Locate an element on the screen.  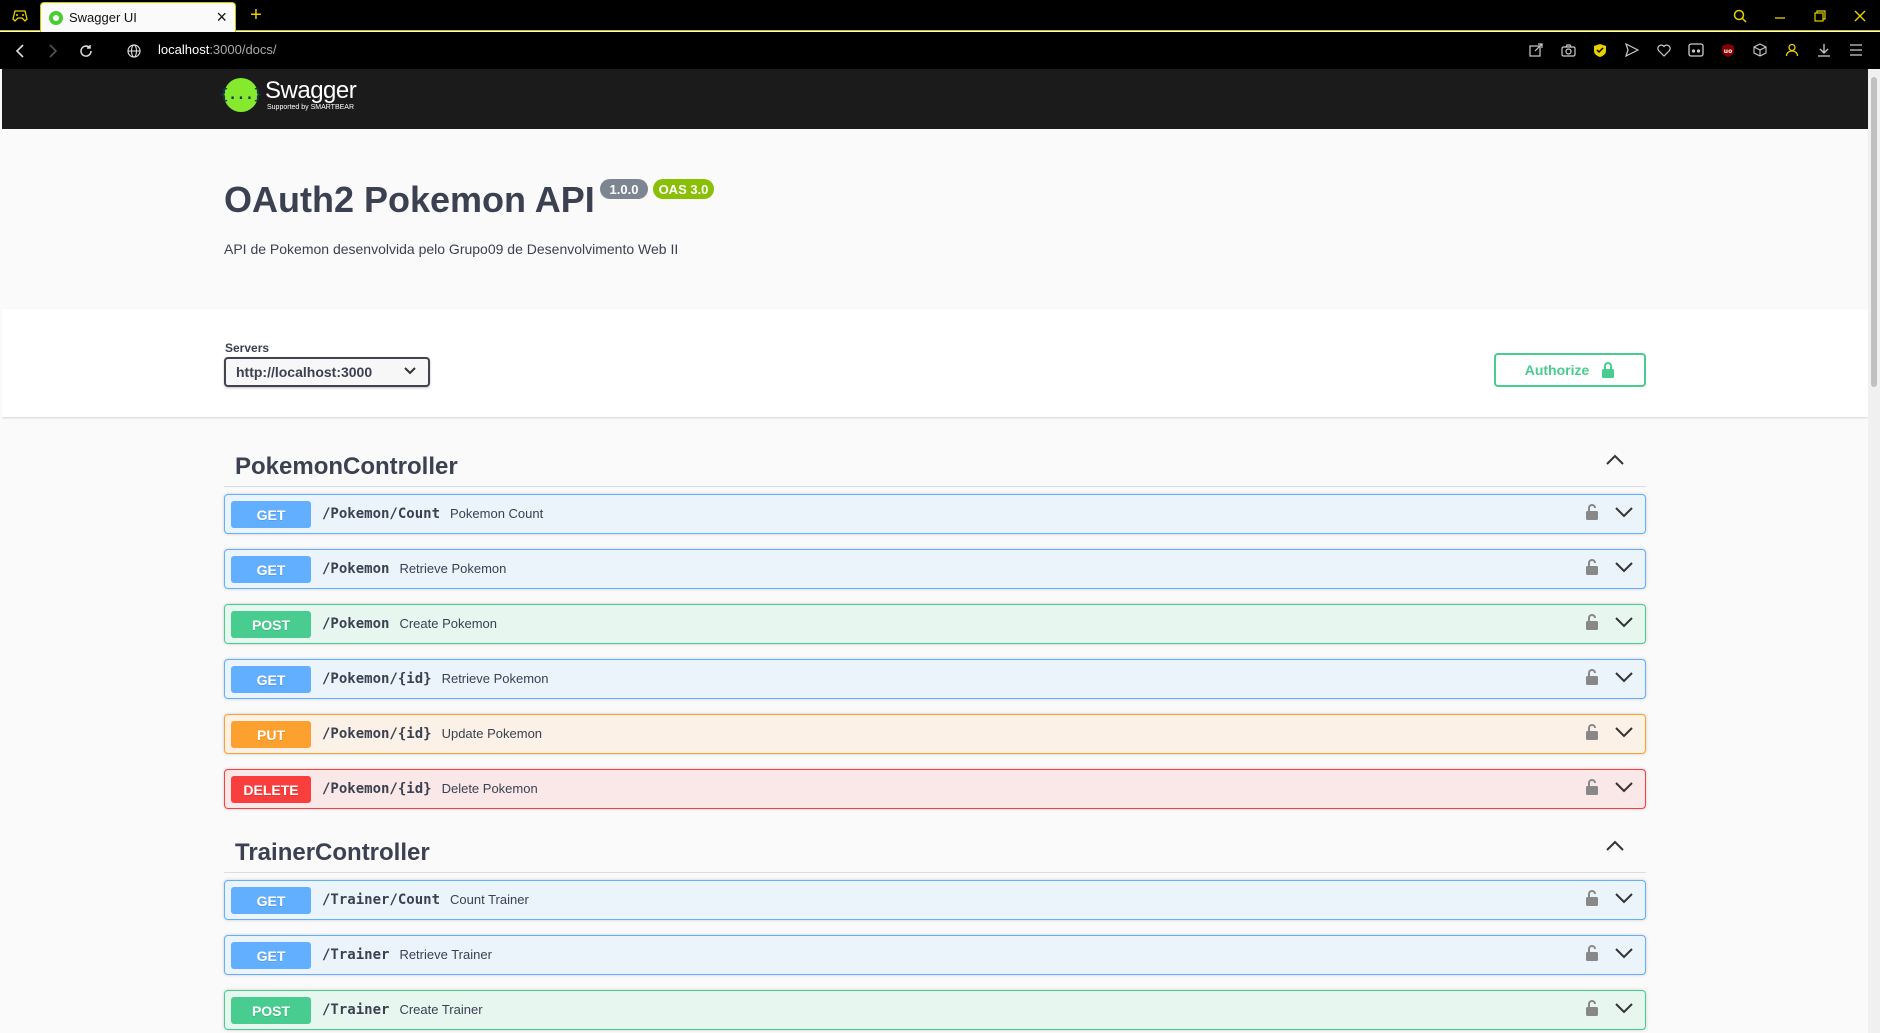
tab-swagger-ui: Swagger UI × is located at coordinates (138, 17).